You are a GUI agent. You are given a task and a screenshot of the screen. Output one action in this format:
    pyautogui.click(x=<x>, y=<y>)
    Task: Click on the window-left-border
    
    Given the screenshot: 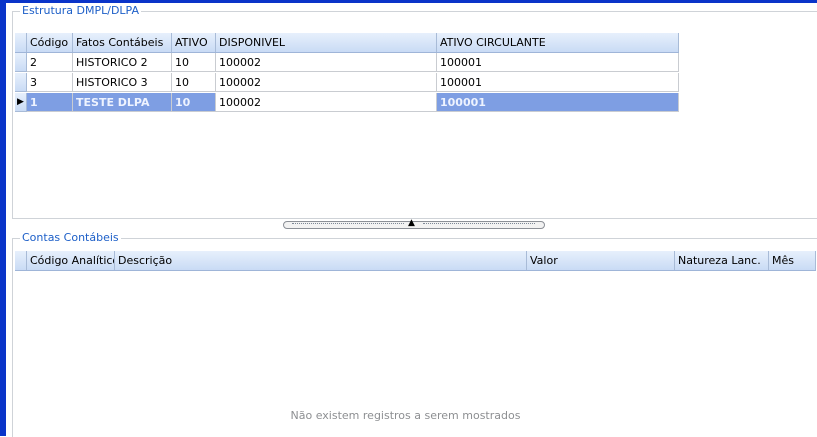 What is the action you would take?
    pyautogui.click(x=3, y=218)
    